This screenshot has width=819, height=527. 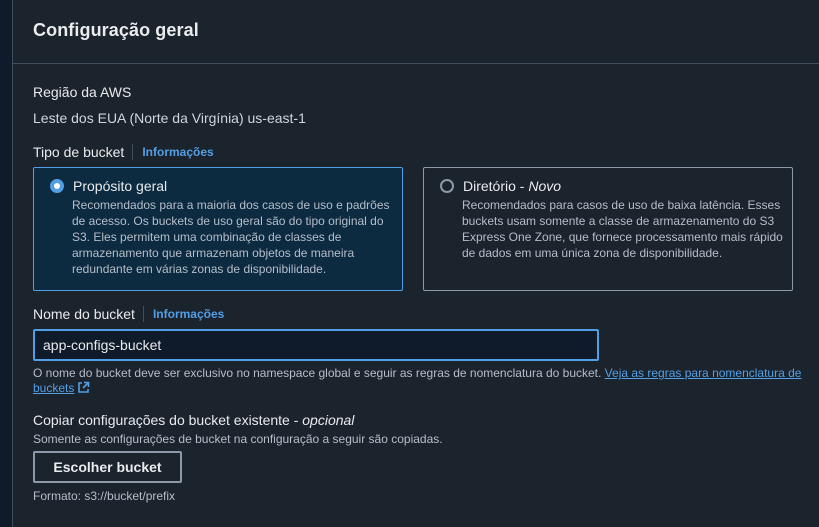 What do you see at coordinates (84, 387) in the screenshot?
I see `external-link-icon` at bounding box center [84, 387].